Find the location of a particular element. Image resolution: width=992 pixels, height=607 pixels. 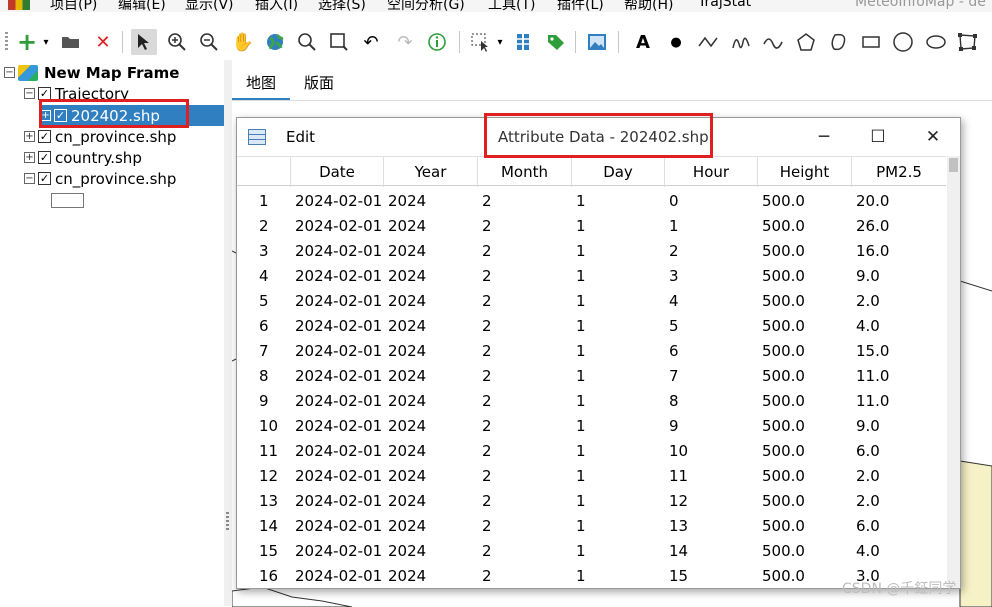

point-tool-icon: ● is located at coordinates (676, 42).